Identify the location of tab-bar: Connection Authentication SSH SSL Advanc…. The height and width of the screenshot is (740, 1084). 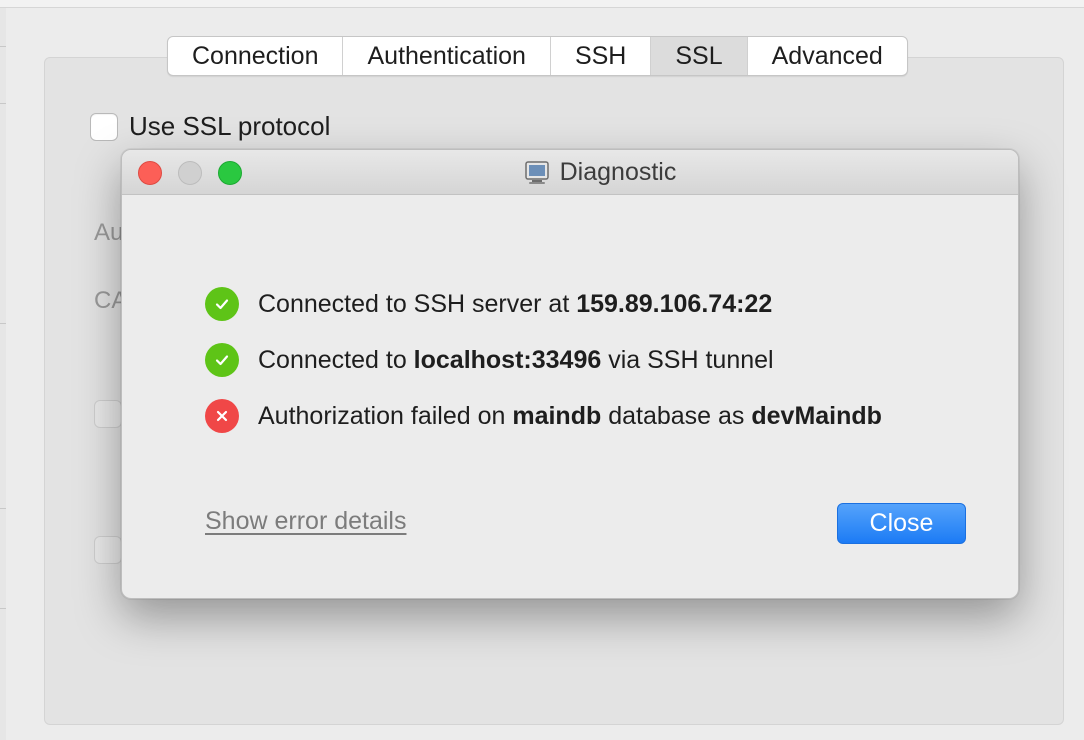
(537, 56).